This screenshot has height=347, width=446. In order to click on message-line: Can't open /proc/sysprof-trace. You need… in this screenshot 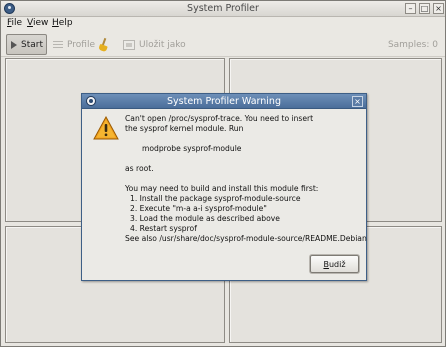, I will do `click(219, 118)`.